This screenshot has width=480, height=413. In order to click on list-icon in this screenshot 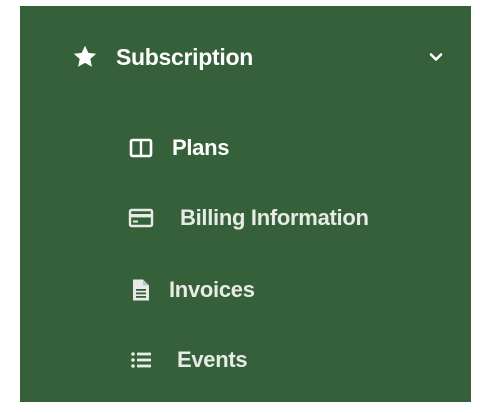, I will do `click(141, 360)`.